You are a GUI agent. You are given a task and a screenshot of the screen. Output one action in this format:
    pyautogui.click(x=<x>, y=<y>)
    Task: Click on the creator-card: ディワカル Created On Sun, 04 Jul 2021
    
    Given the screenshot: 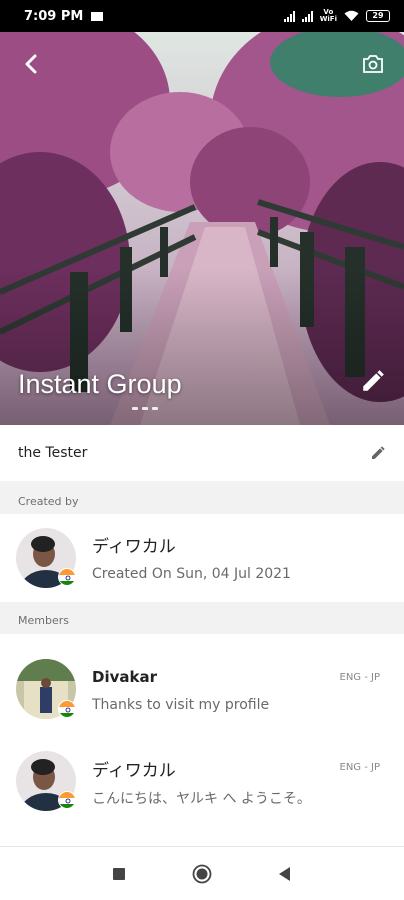 What is the action you would take?
    pyautogui.click(x=202, y=558)
    